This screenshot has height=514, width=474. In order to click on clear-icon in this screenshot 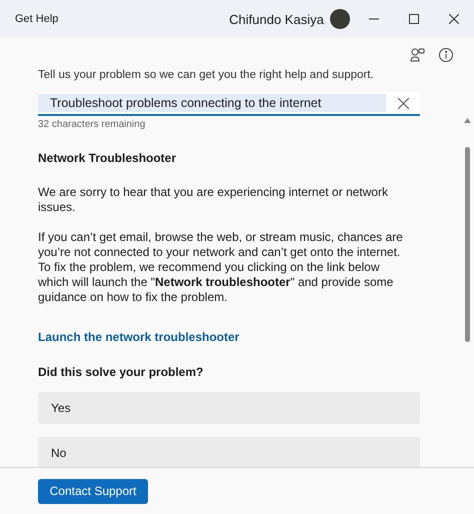, I will do `click(403, 103)`.